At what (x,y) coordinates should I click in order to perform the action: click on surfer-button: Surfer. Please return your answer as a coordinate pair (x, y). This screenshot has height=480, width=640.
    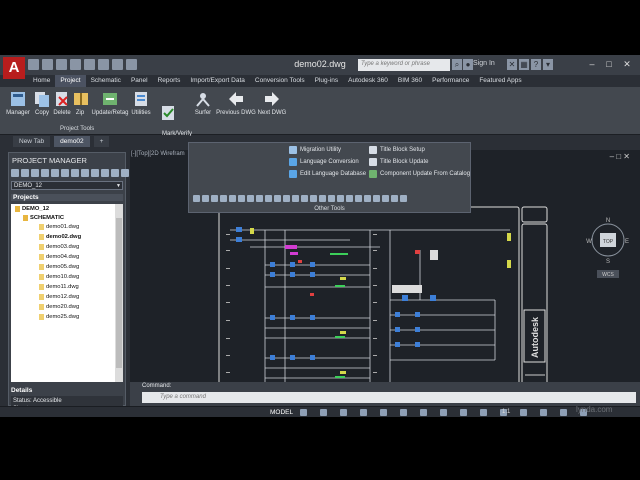
    Looking at the image, I should click on (203, 103).